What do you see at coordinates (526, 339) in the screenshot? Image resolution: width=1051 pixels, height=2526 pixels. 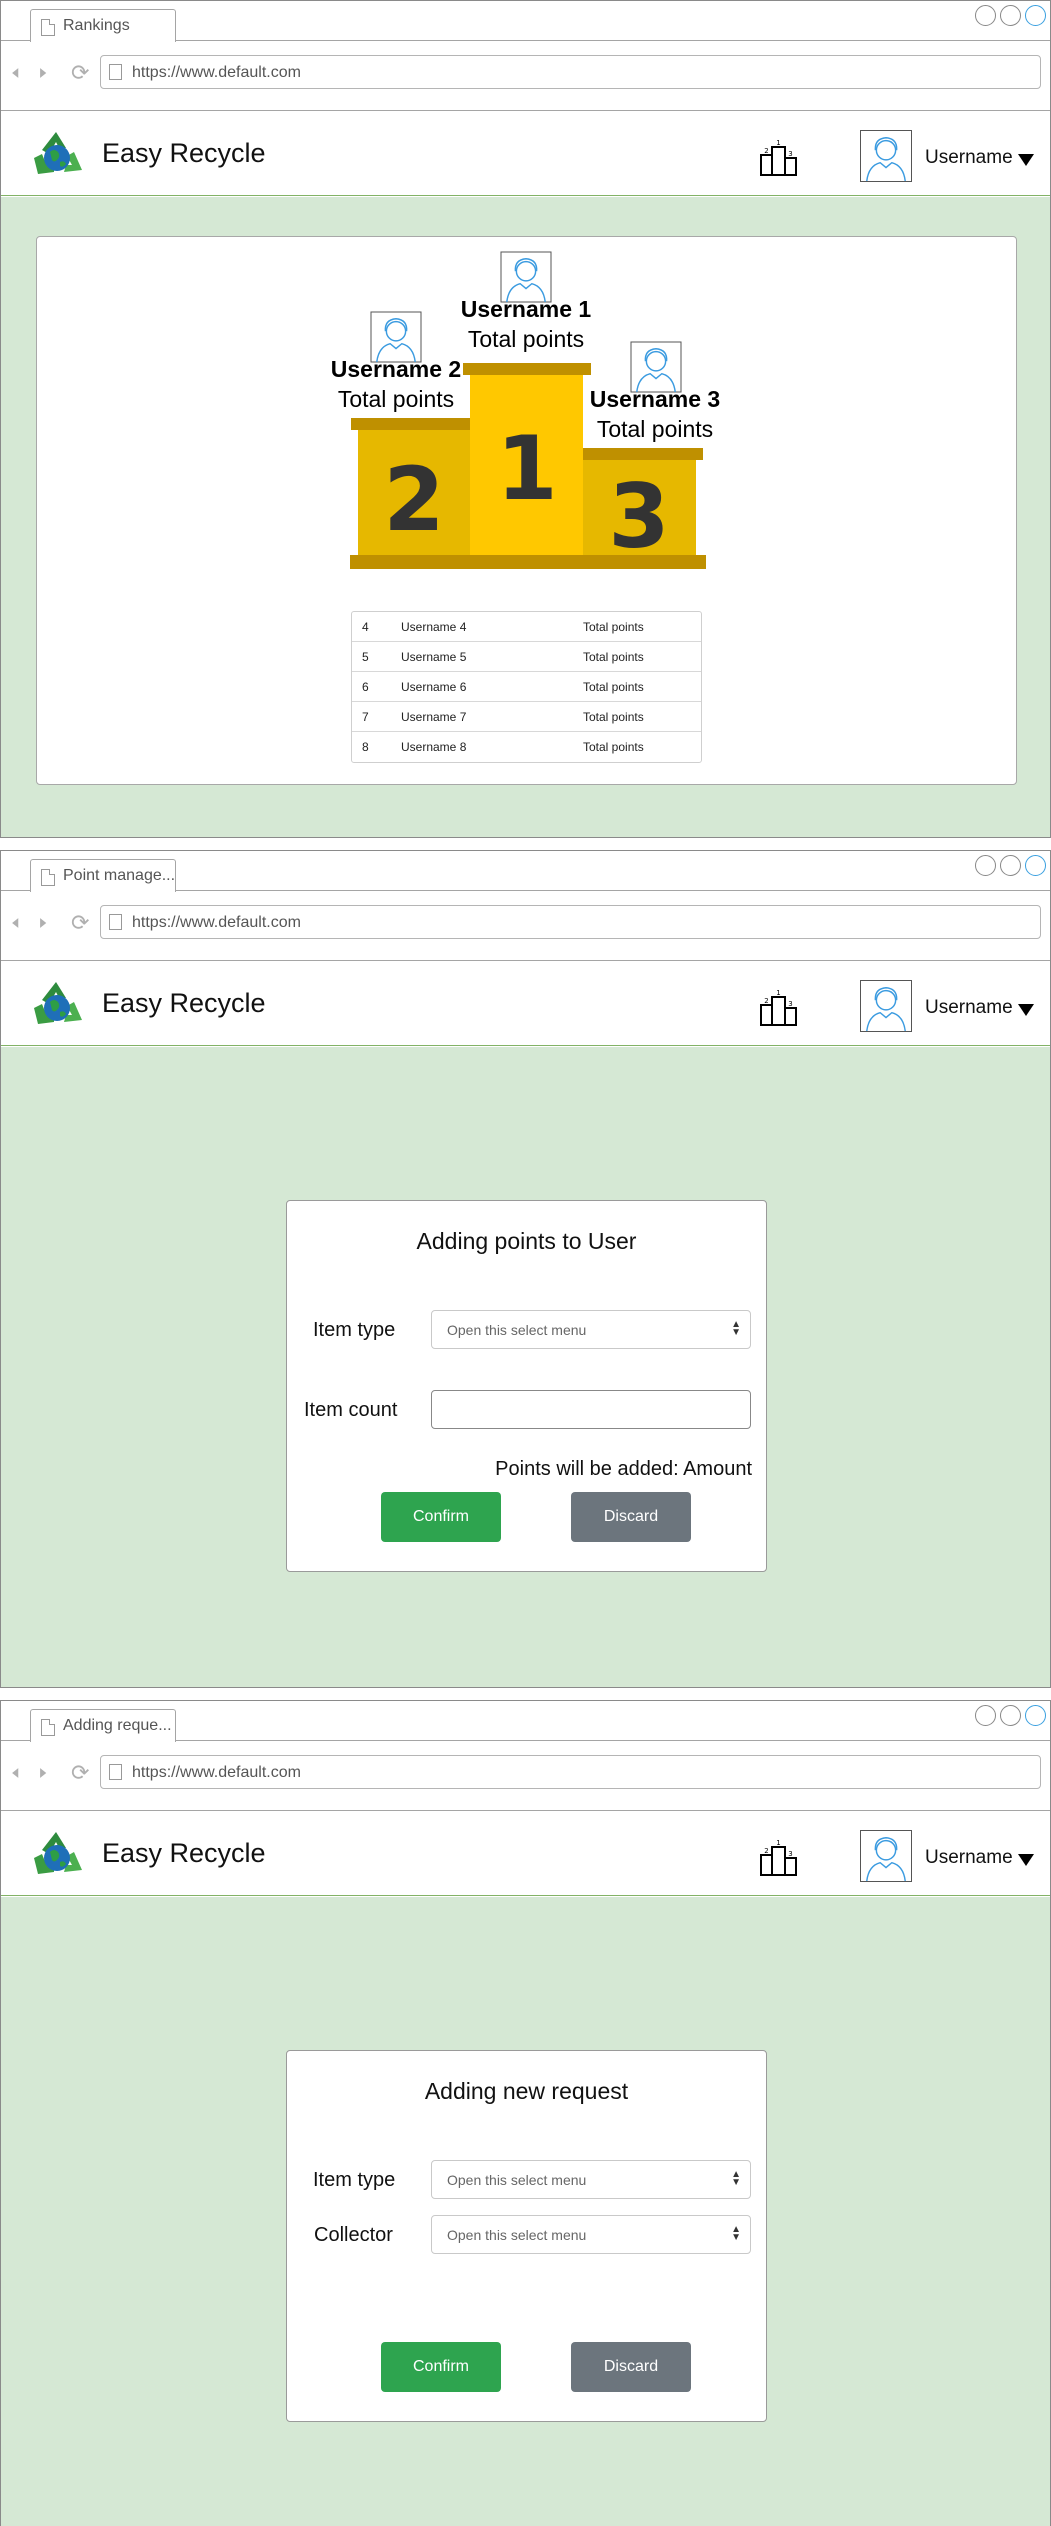 I see `podium-first-points: Total points` at bounding box center [526, 339].